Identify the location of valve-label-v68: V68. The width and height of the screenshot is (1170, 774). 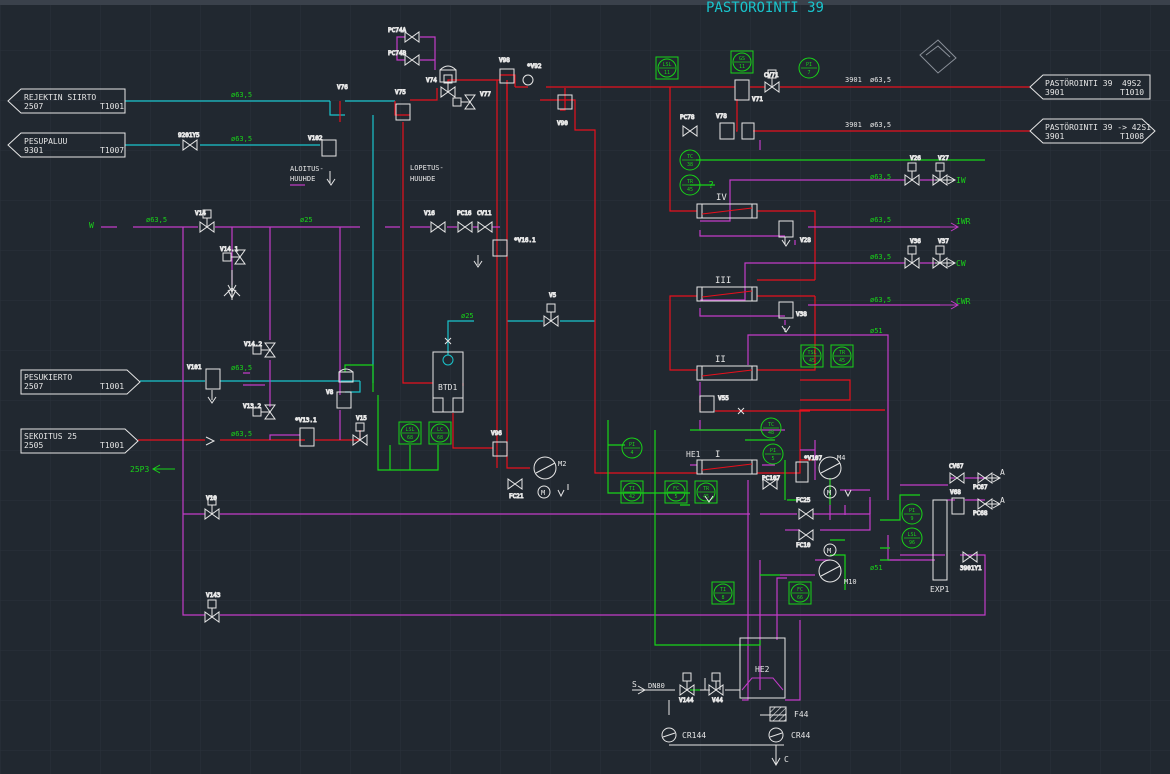
(955, 492).